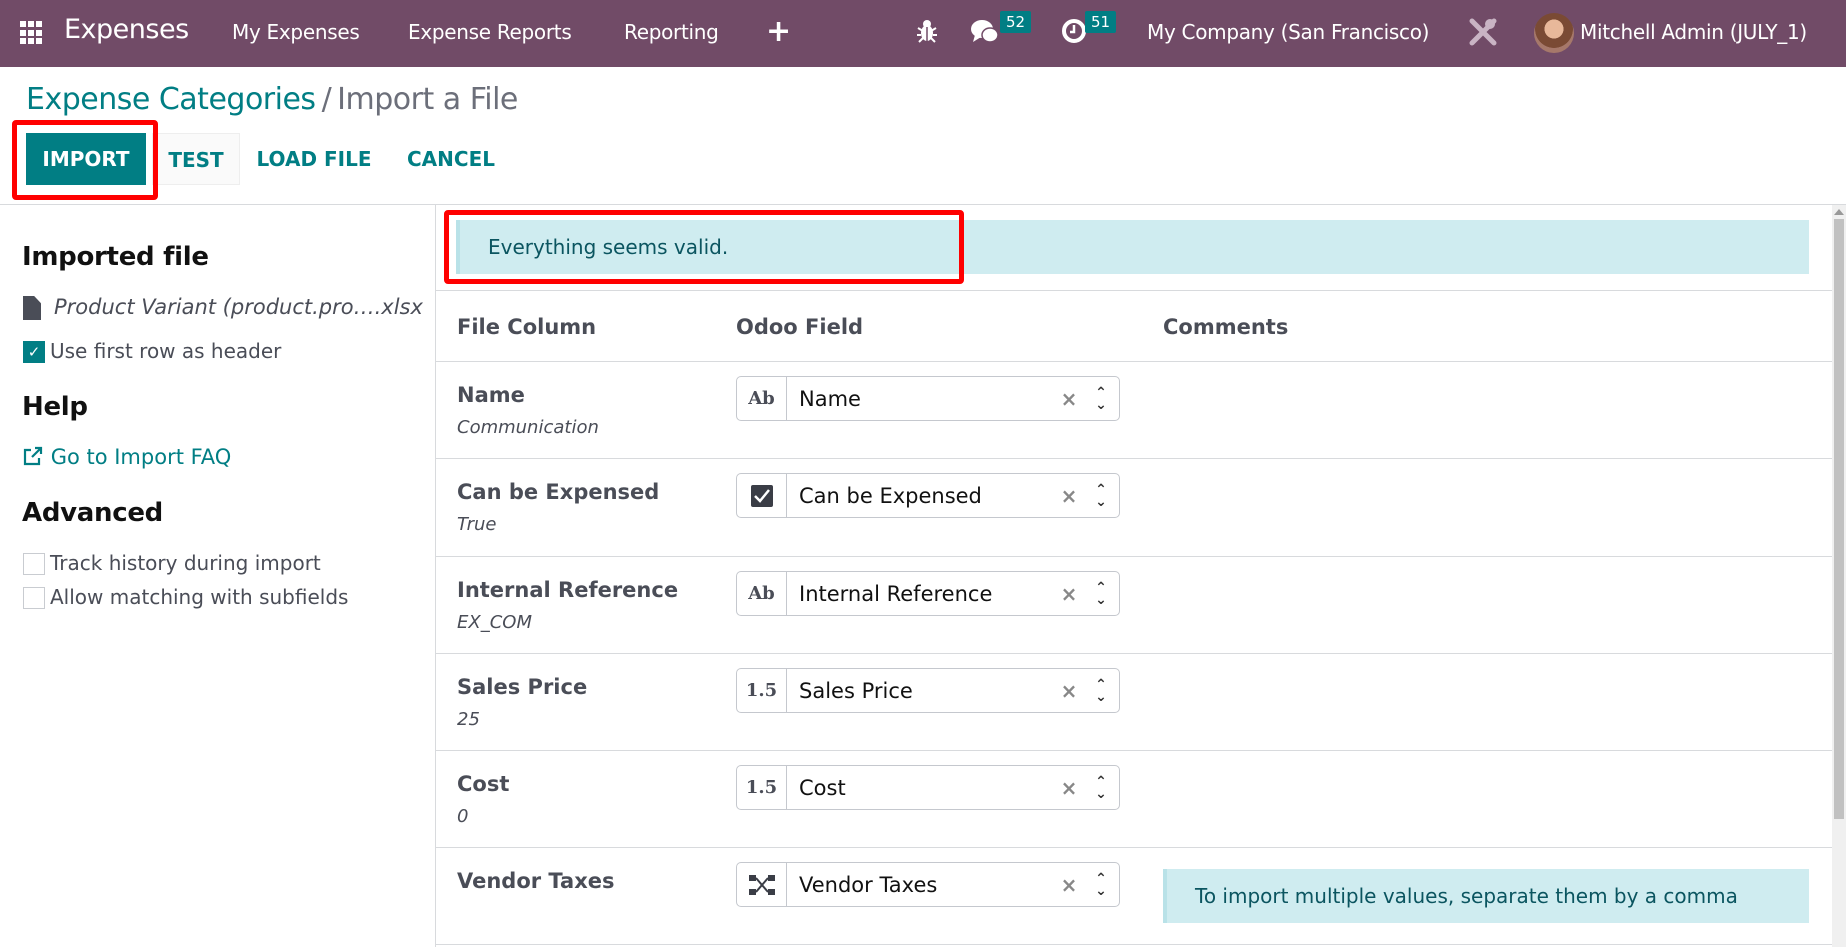 Image resolution: width=1846 pixels, height=947 pixels. Describe the element at coordinates (55, 407) in the screenshot. I see `help-heading: Help` at that location.